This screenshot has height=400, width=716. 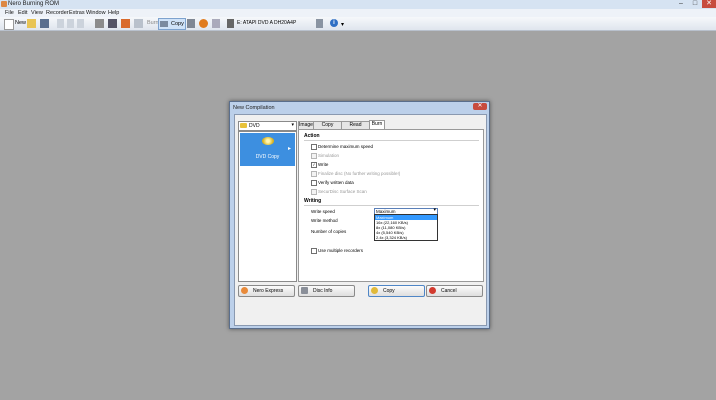 I want to click on new-icon, so click(x=9, y=24).